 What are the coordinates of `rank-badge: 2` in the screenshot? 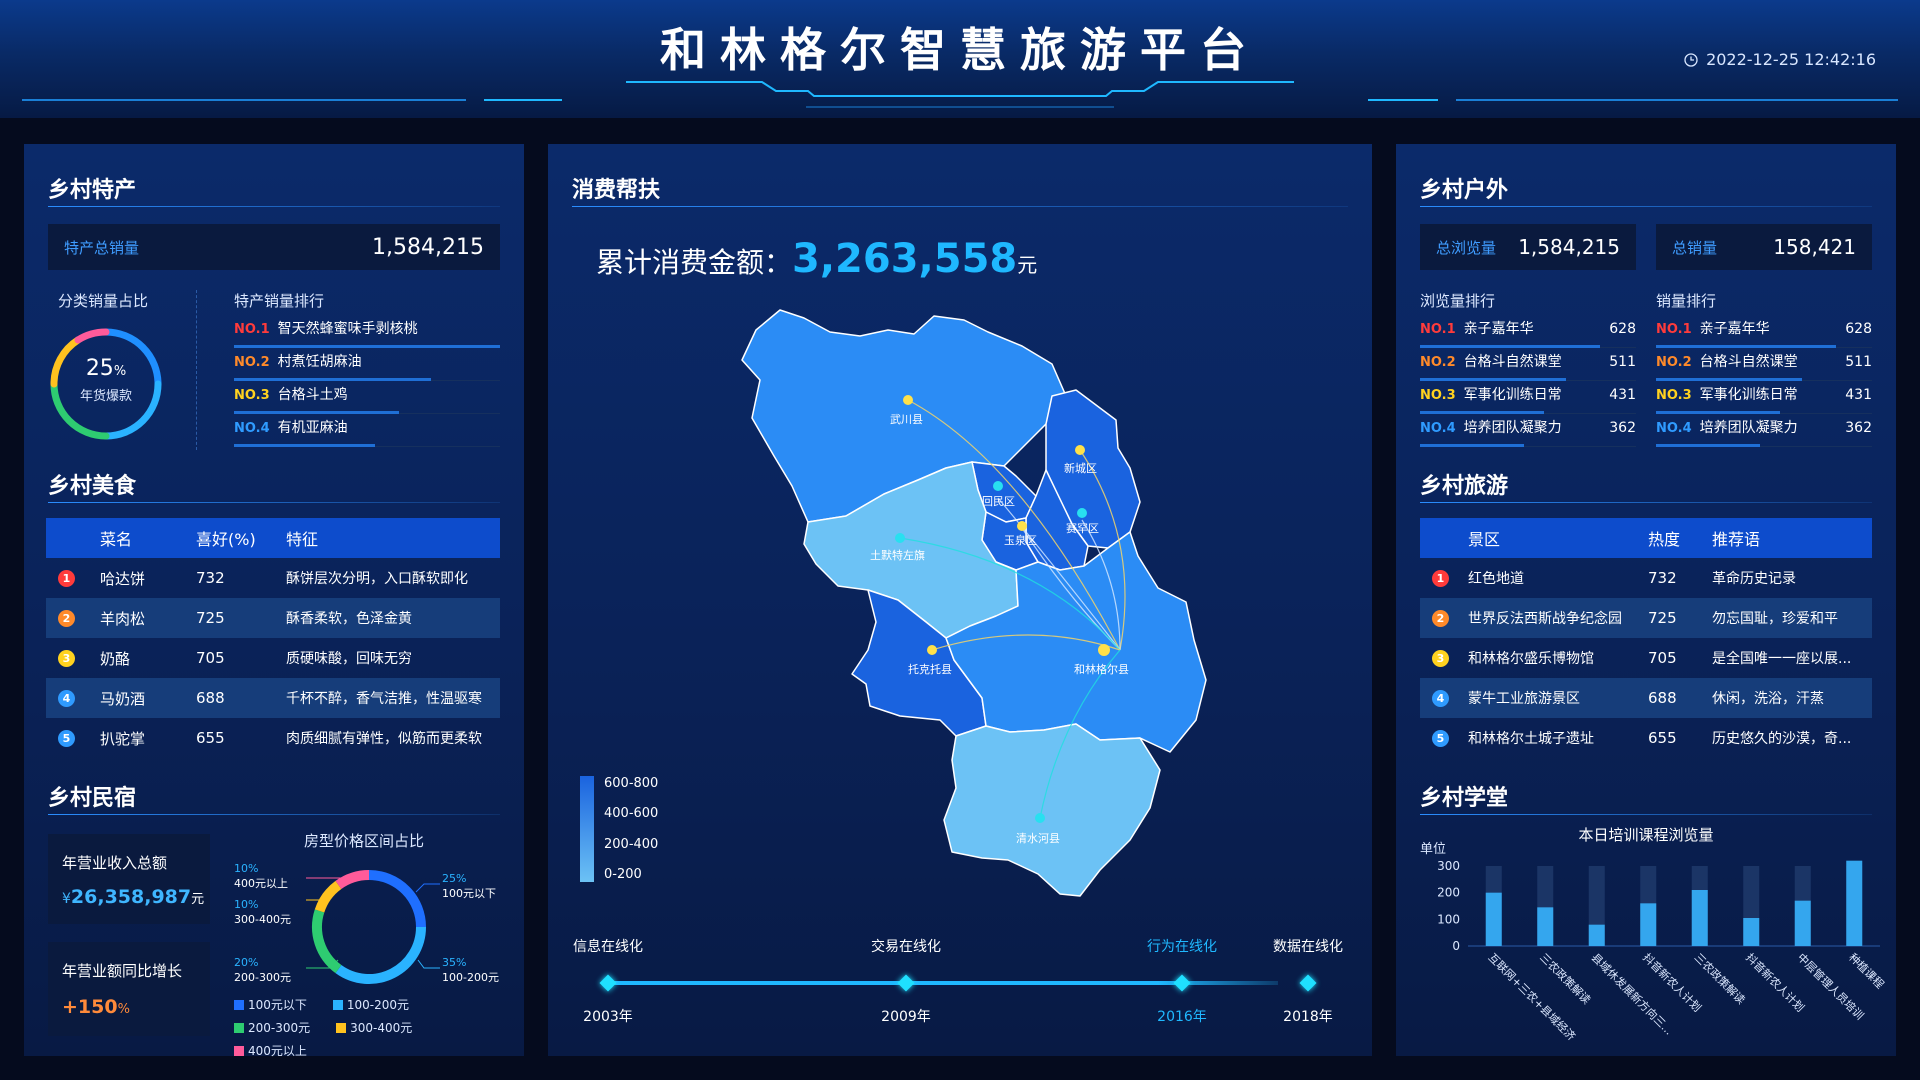 It's located at (1440, 618).